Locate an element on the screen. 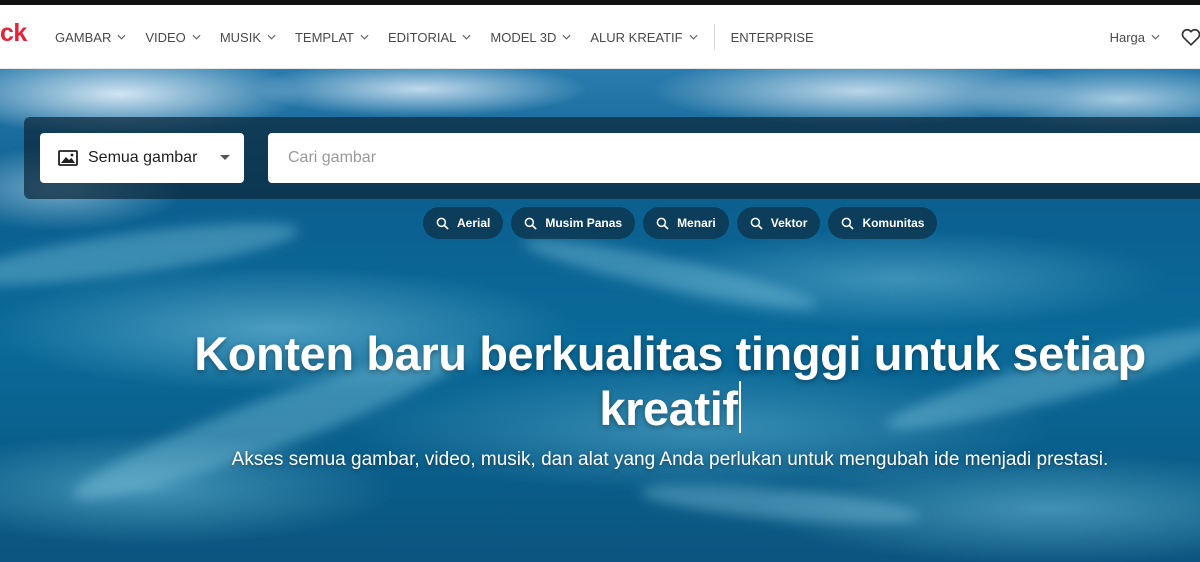 This screenshot has height=562, width=1200. nav-item-model-3d: MODEL 3D is located at coordinates (530, 37).